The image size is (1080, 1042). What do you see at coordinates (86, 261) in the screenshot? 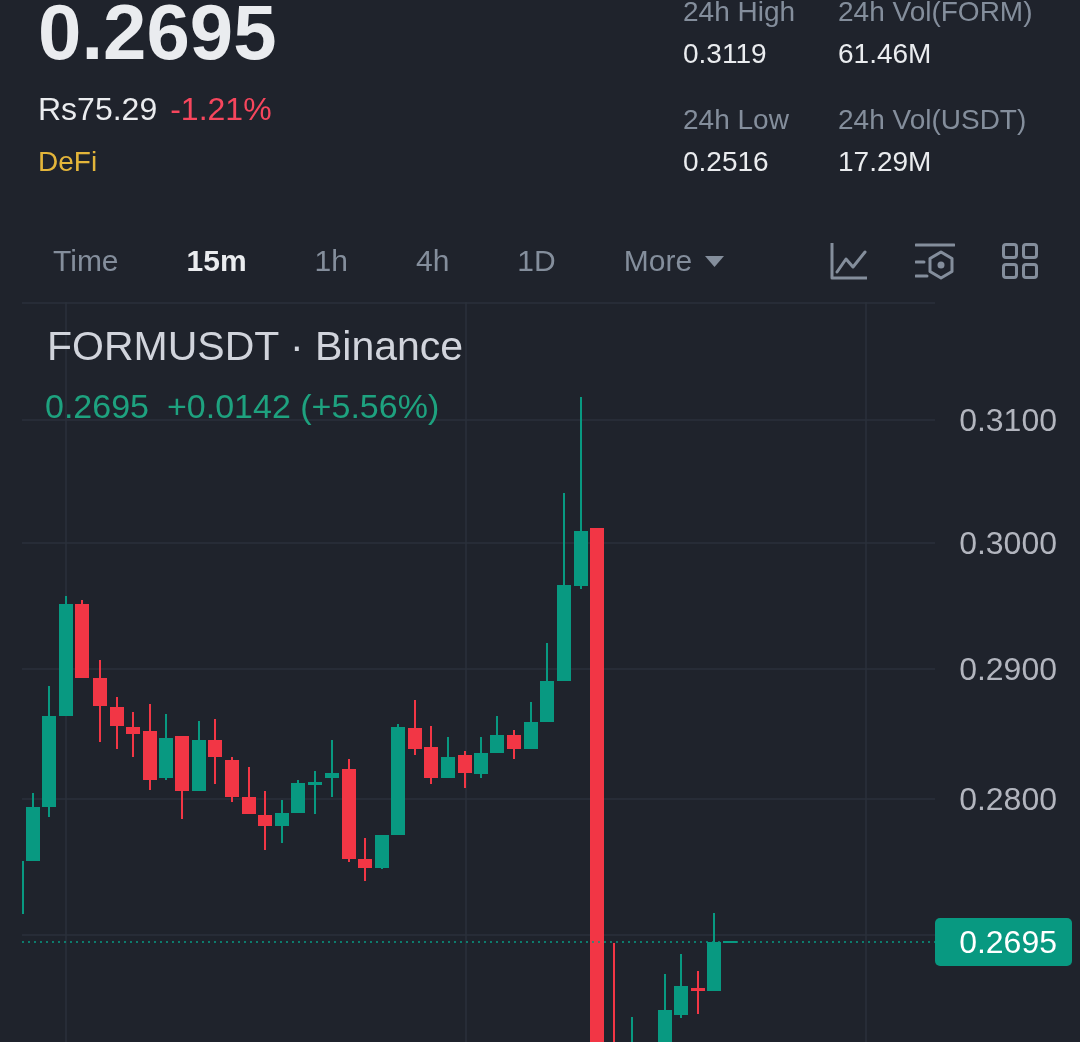
I see `interval-tab: Time` at bounding box center [86, 261].